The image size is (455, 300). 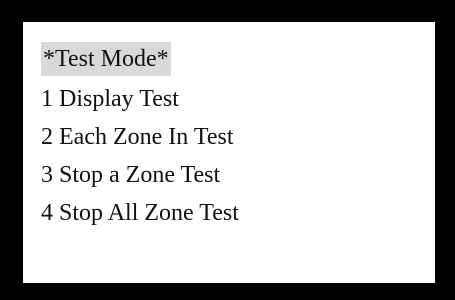 I want to click on menu-item-stop-all-zone-test: 4 Stop All Zone Test, so click(x=238, y=213).